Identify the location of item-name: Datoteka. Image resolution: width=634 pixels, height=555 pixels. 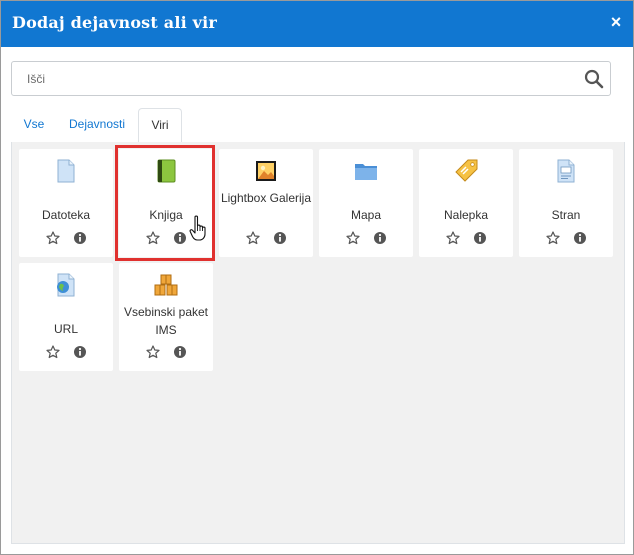
(66, 215).